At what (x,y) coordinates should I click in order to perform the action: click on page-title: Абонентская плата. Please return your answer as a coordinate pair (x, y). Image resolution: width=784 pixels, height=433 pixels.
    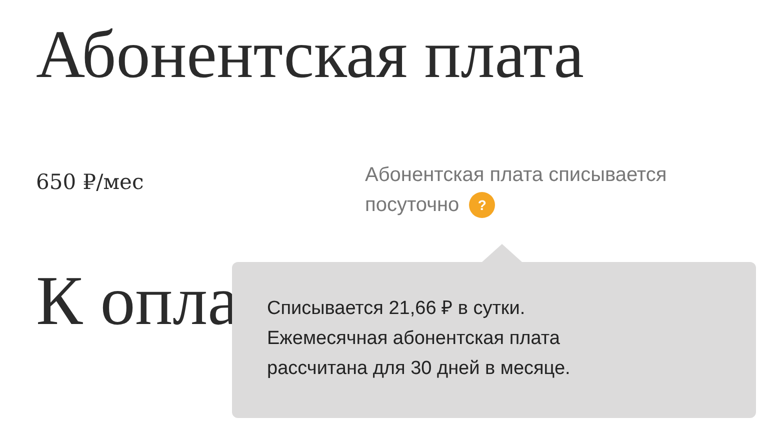
    Looking at the image, I should click on (310, 54).